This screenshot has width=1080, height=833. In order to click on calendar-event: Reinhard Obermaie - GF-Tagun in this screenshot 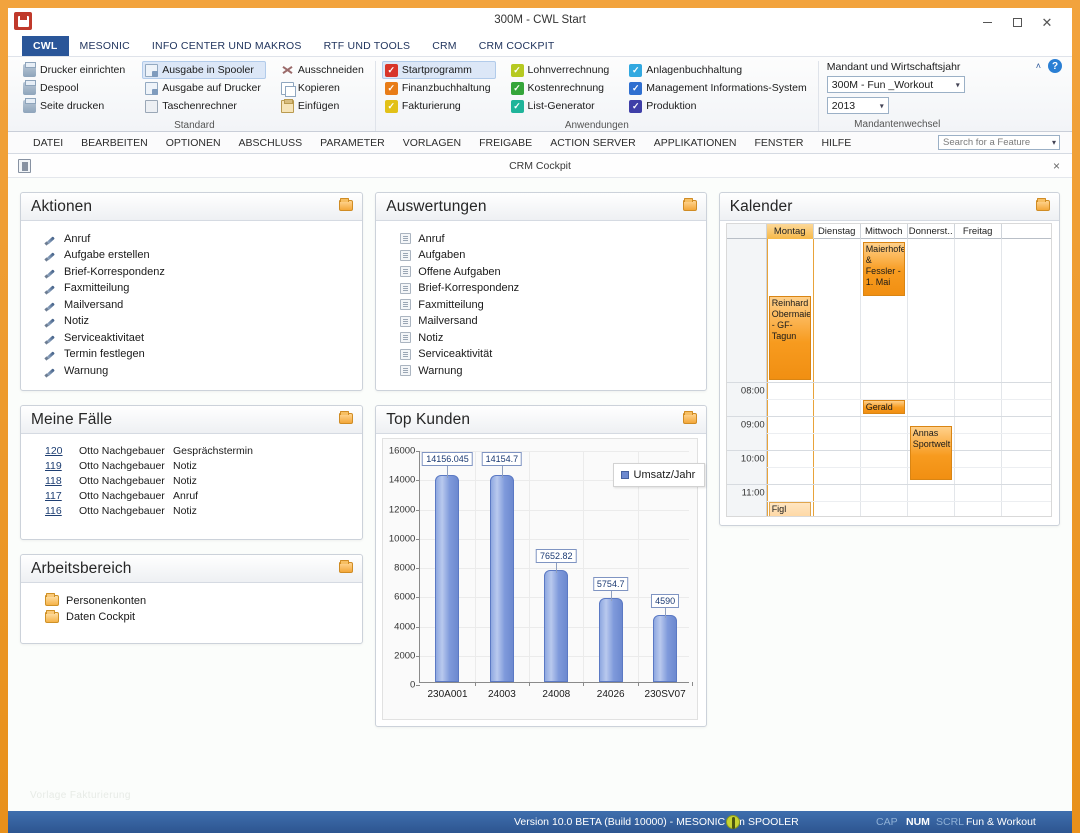, I will do `click(789, 338)`.